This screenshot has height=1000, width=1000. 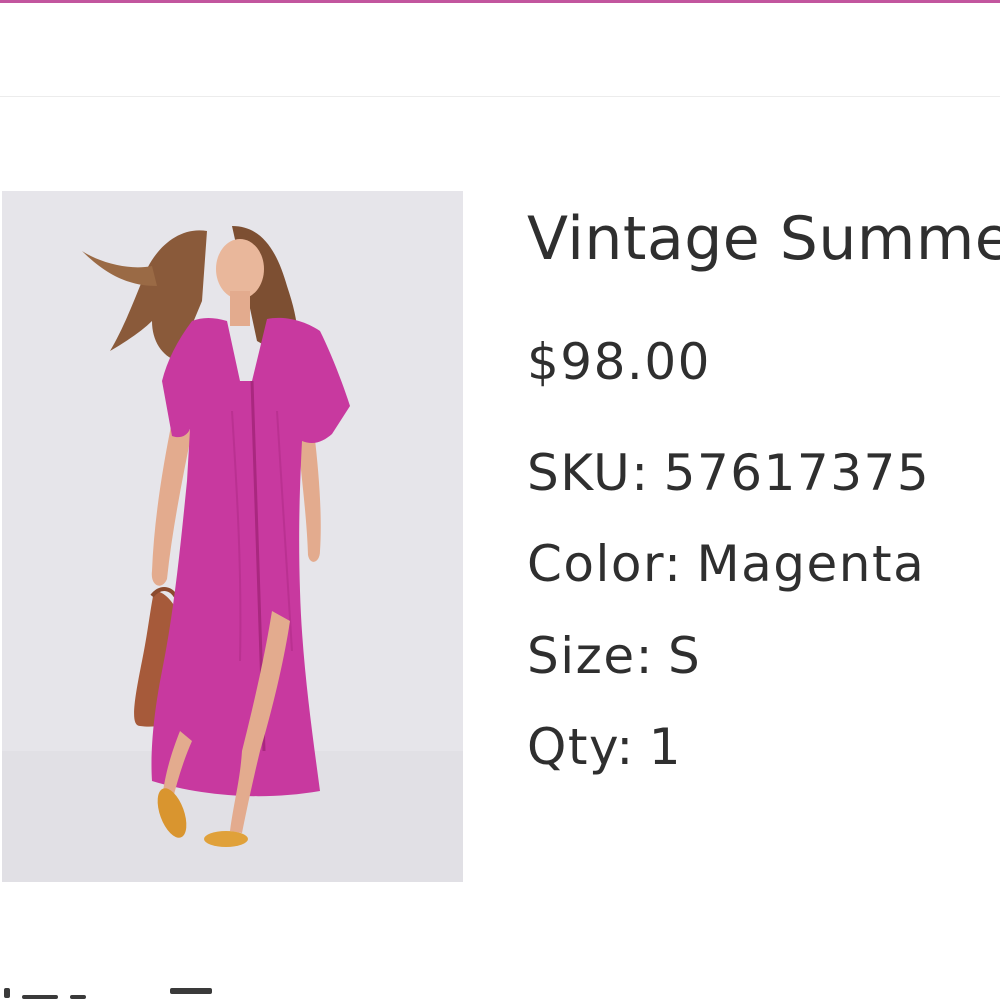 I want to click on color-value: Magenta, so click(x=811, y=564).